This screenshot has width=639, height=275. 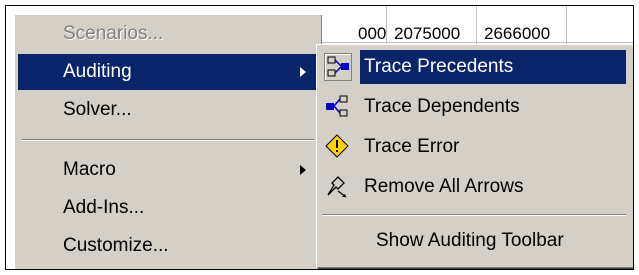 What do you see at coordinates (517, 34) in the screenshot?
I see `cell-value: 2666000` at bounding box center [517, 34].